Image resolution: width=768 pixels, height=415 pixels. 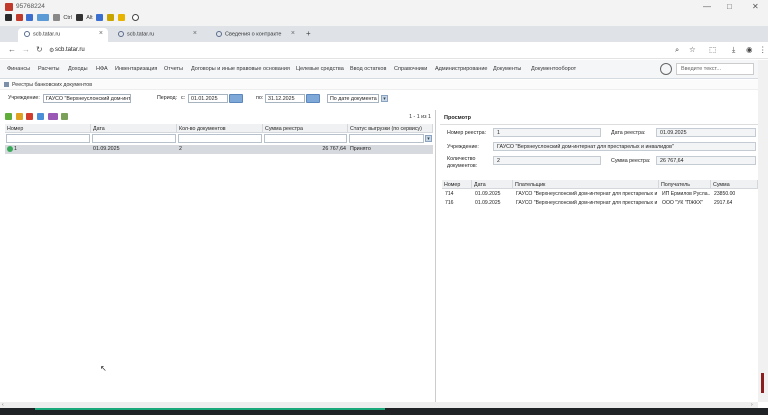 I want to click on pin-icon, so click(x=8, y=17).